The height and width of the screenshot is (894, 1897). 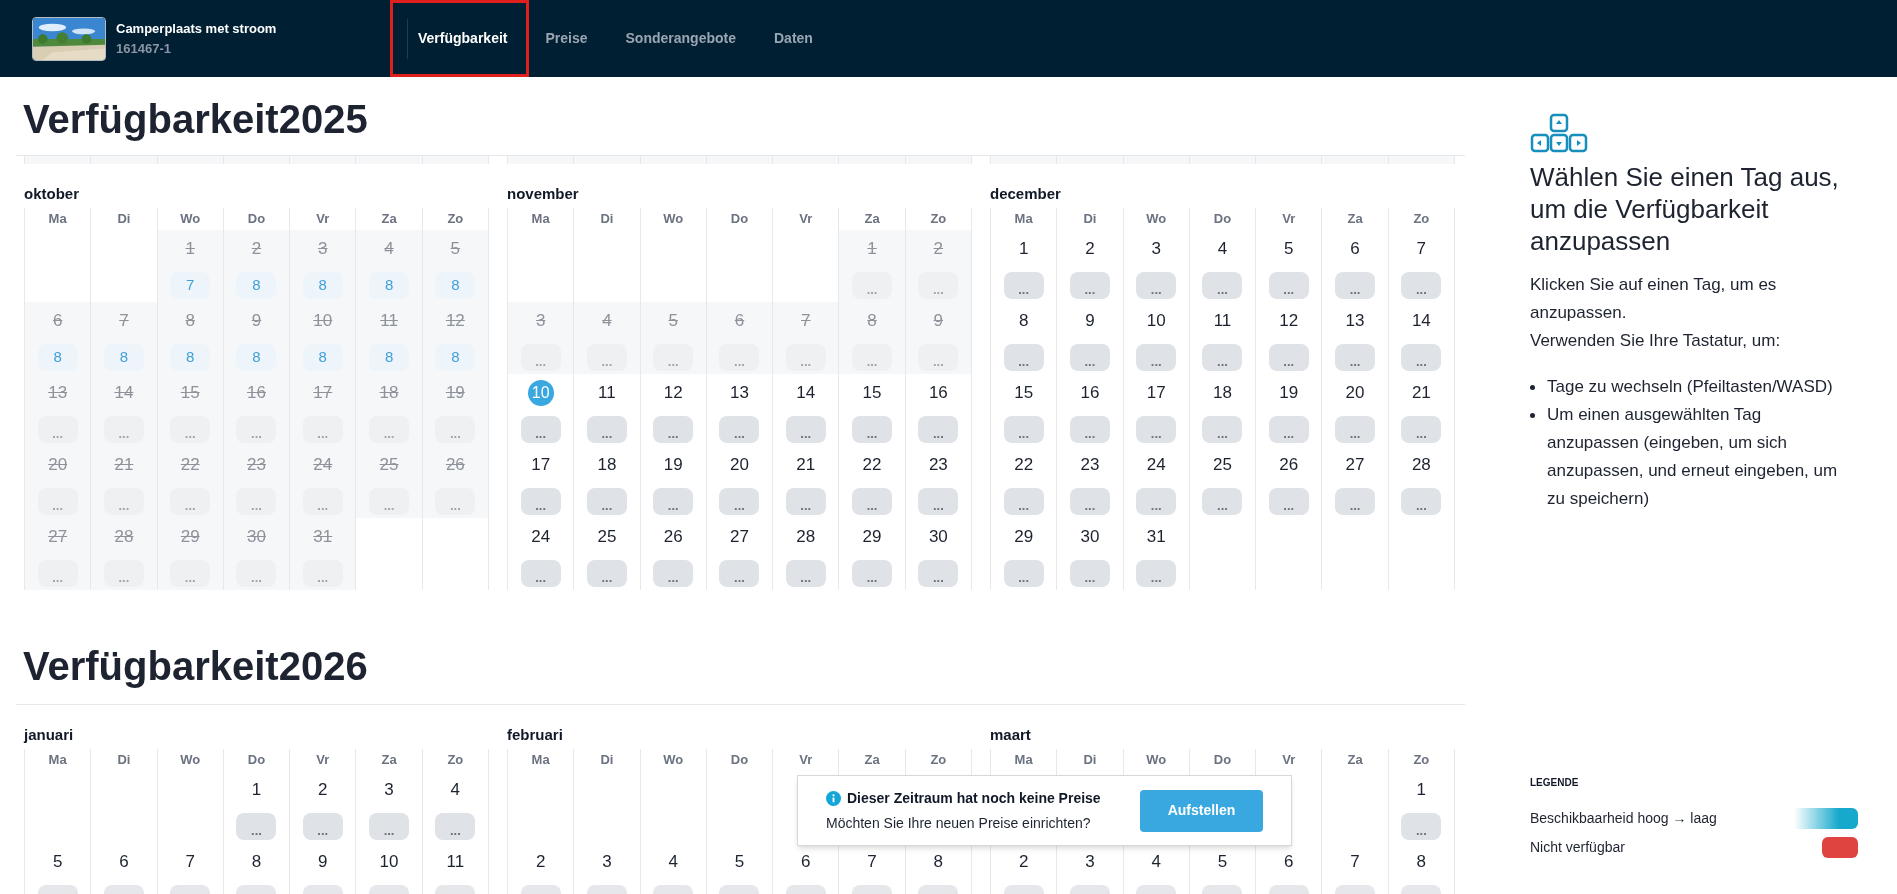 I want to click on day-number: 12, so click(x=673, y=393).